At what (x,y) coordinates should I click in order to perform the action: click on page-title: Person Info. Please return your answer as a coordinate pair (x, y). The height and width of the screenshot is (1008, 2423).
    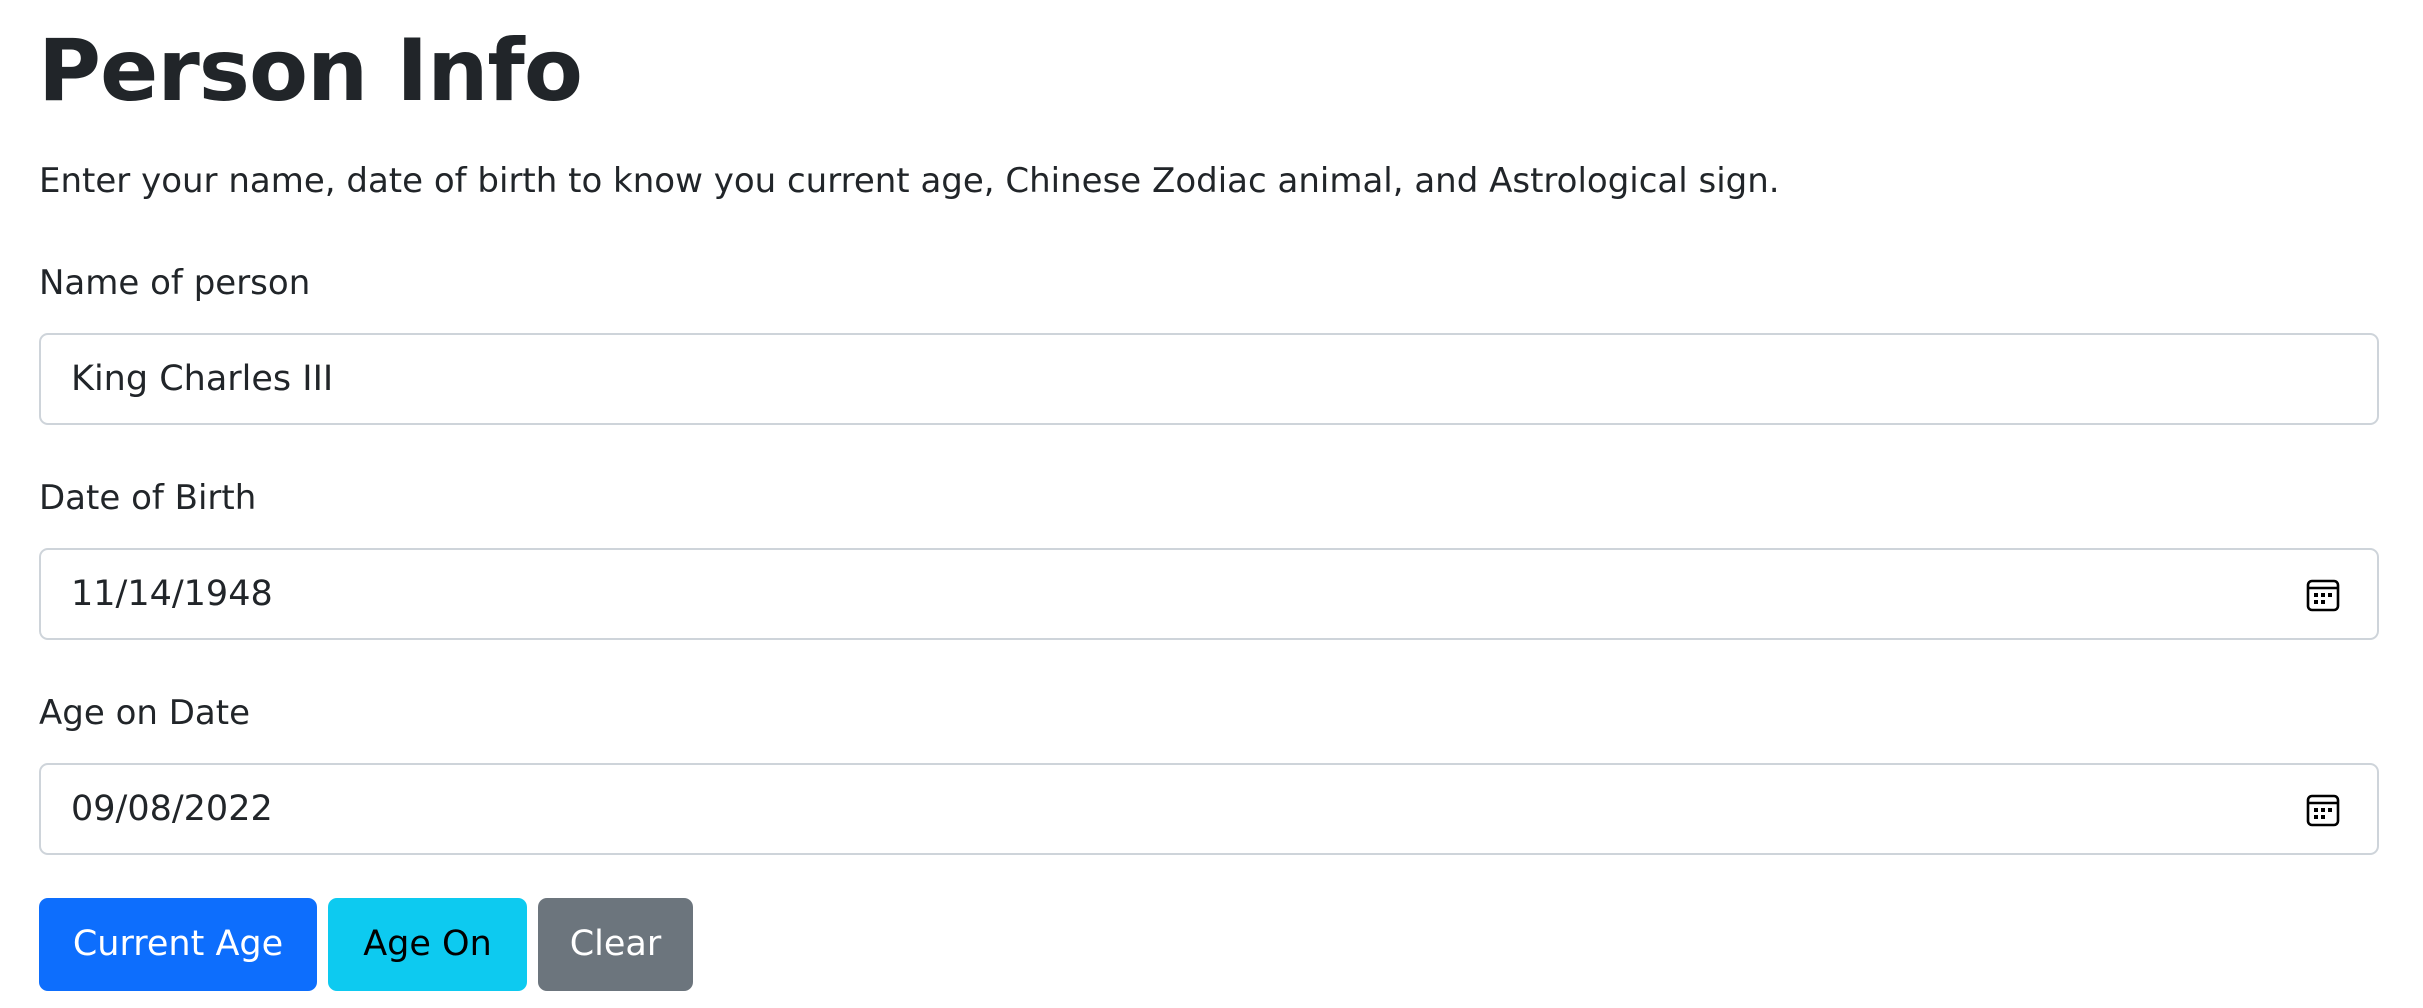
    Looking at the image, I should click on (310, 71).